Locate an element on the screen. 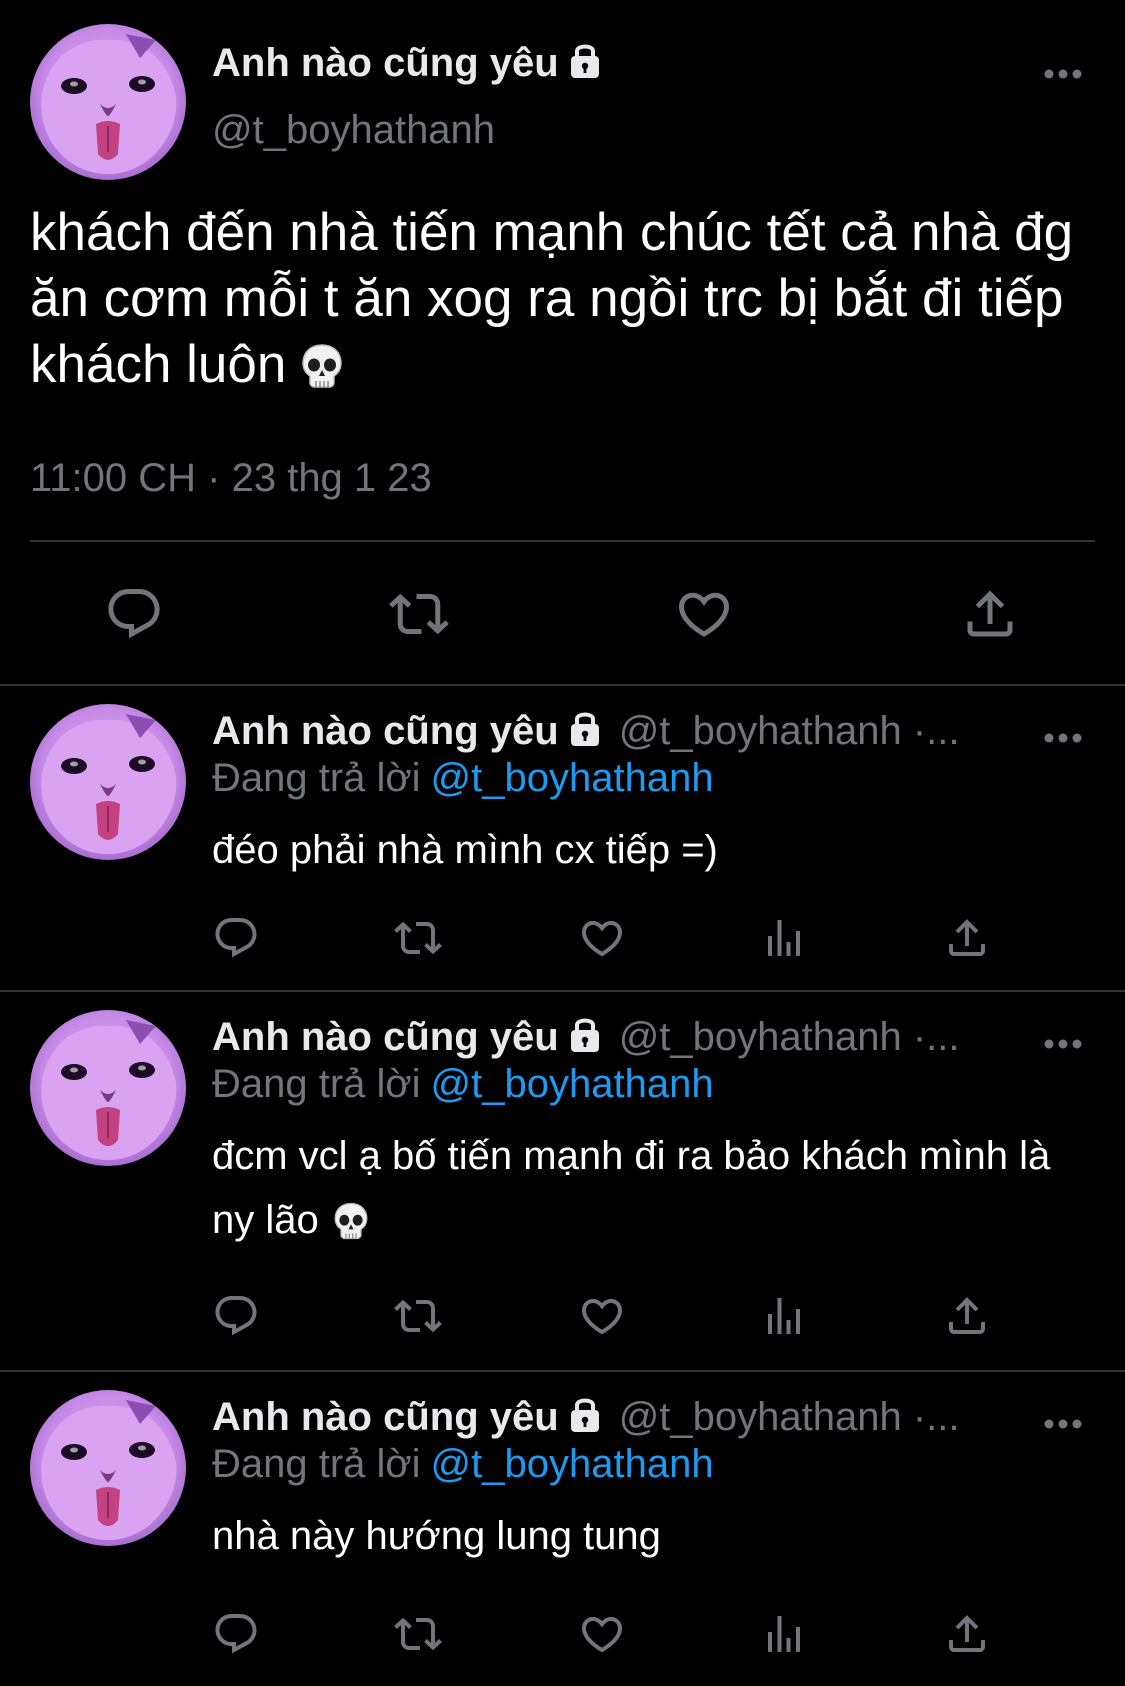  tweet-meta: 11:00 CH · 23 thg 1 23 is located at coordinates (231, 478).